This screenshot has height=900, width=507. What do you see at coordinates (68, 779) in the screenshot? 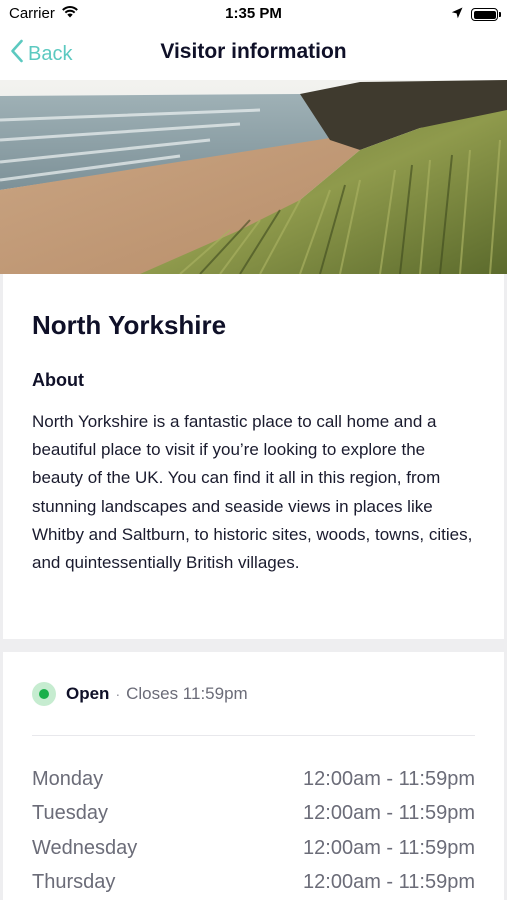
I see `day-label: Monday` at bounding box center [68, 779].